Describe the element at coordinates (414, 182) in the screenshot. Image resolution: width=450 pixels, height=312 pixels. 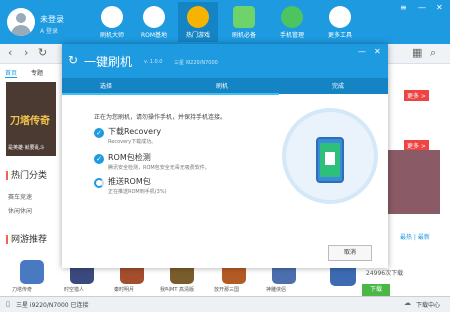
I see `promo-image` at that location.